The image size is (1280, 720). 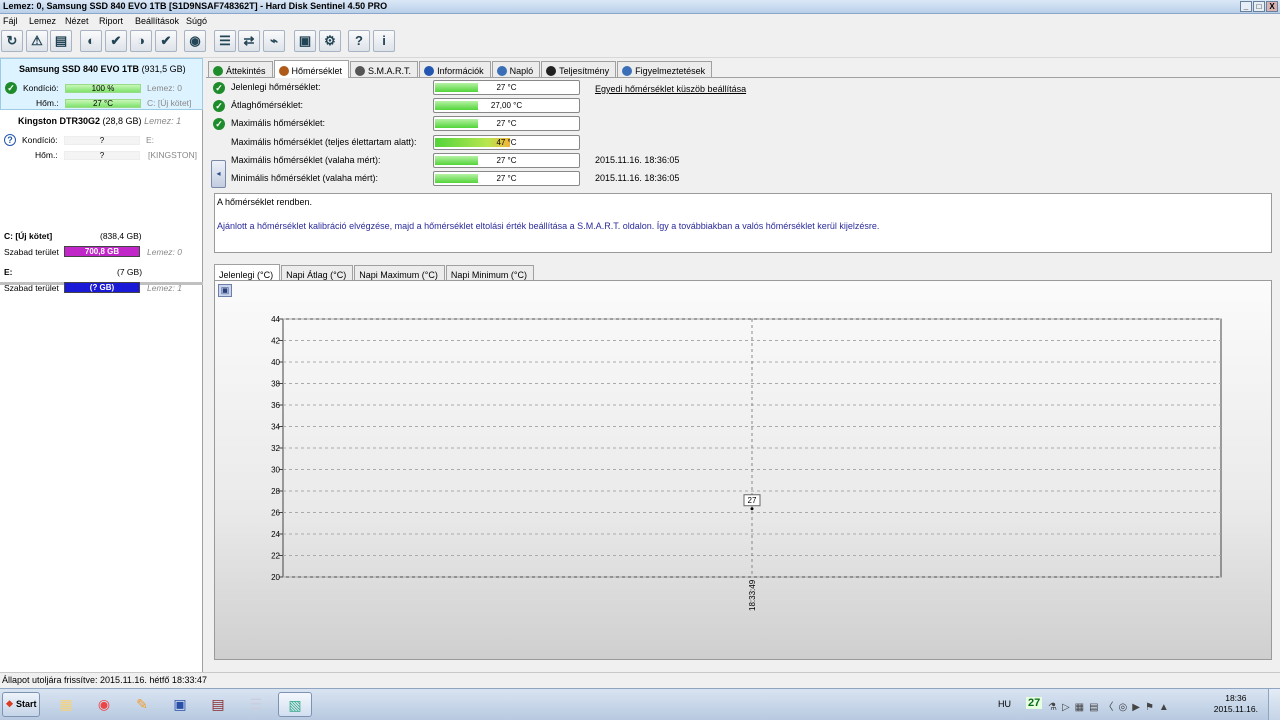 I want to click on volume-name: E:, so click(x=8, y=272).